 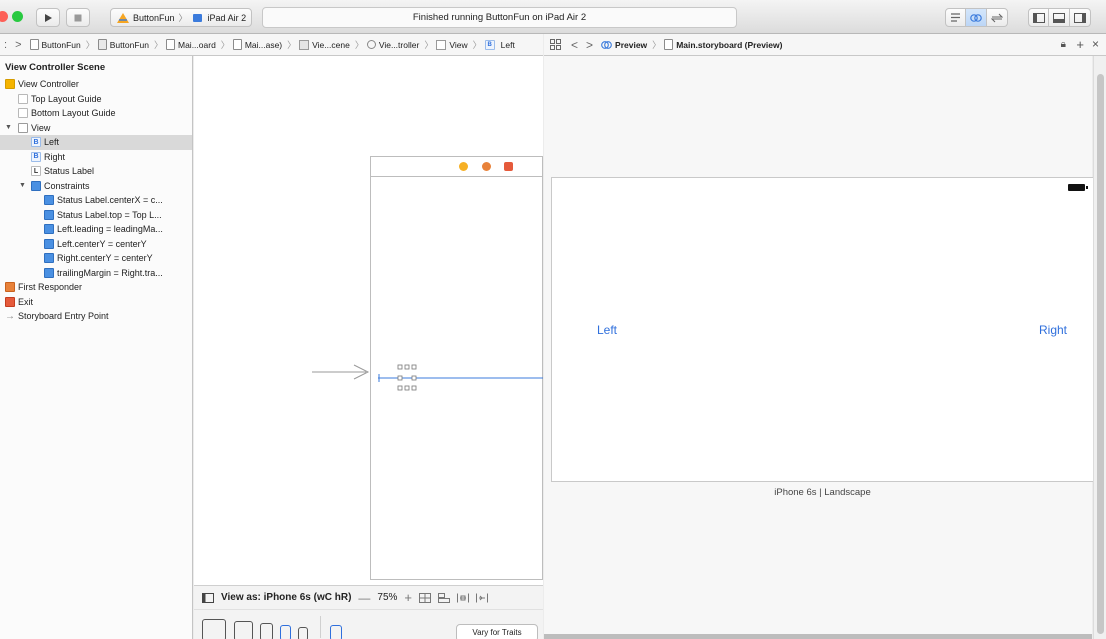 I want to click on iphone-device-icon, so click(x=285, y=632).